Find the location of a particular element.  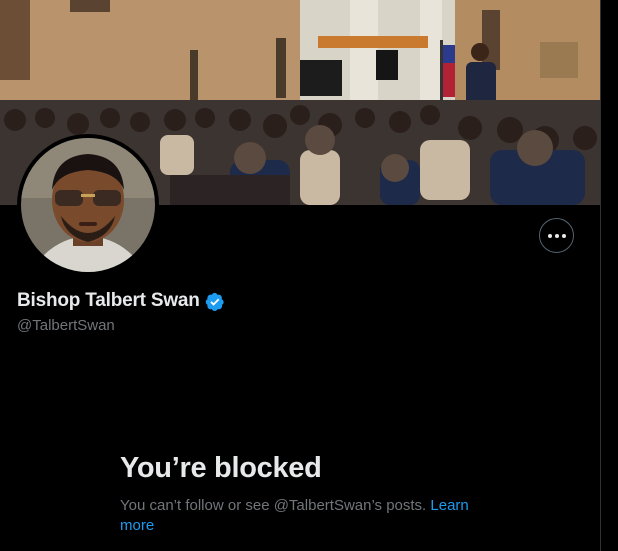

profile-avatar is located at coordinates (88, 205).